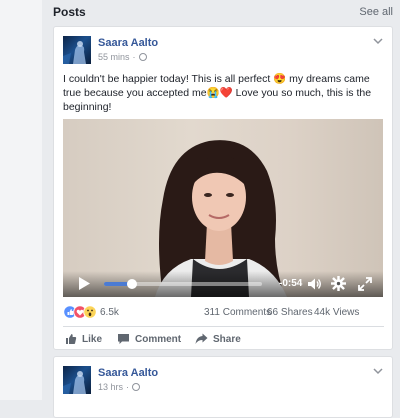 The image size is (400, 418). I want to click on post-timestamp: 13 hrs, so click(110, 387).